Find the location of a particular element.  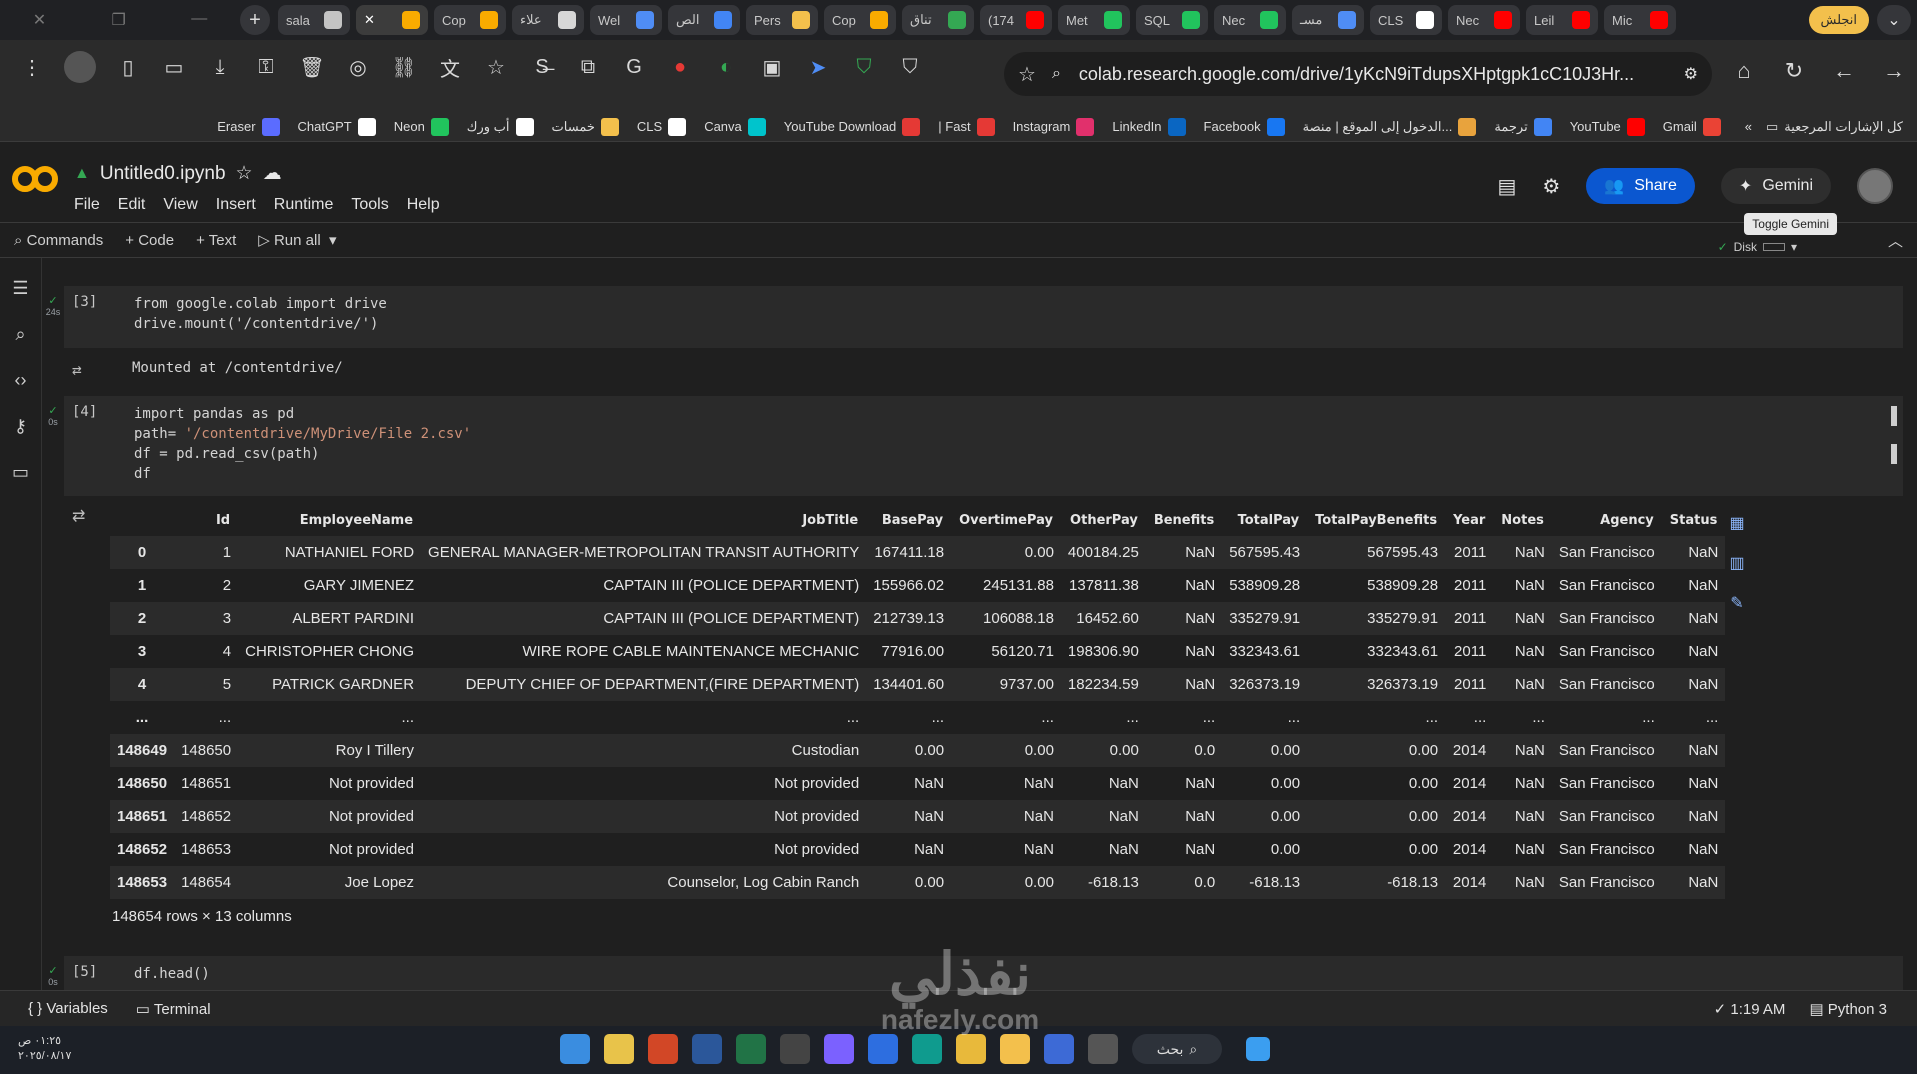

close-window-icon: ✕ is located at coordinates (39, 20).